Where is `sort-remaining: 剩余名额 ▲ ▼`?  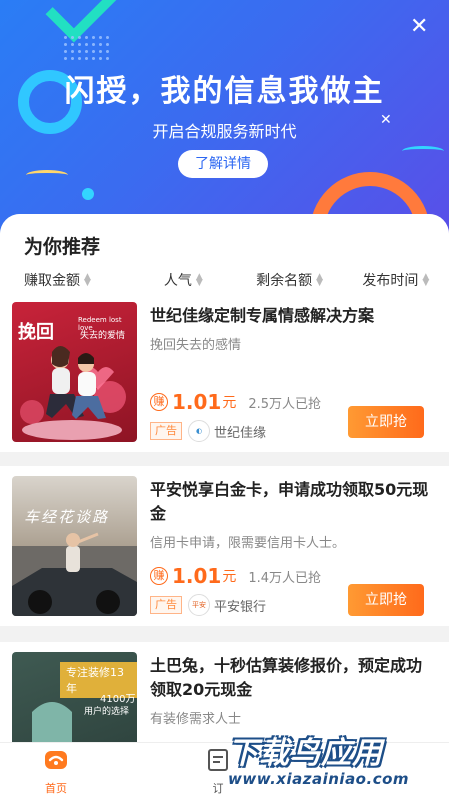
sort-remaining: 剩余名额 ▲ ▼ is located at coordinates (290, 280).